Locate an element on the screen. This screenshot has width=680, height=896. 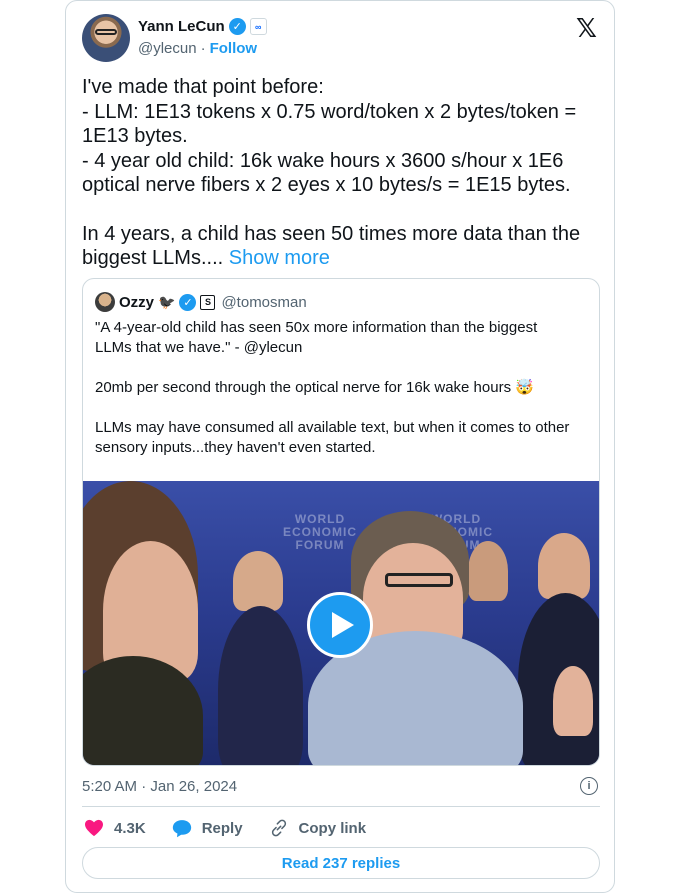
like-button: 4.3K is located at coordinates (115, 828).